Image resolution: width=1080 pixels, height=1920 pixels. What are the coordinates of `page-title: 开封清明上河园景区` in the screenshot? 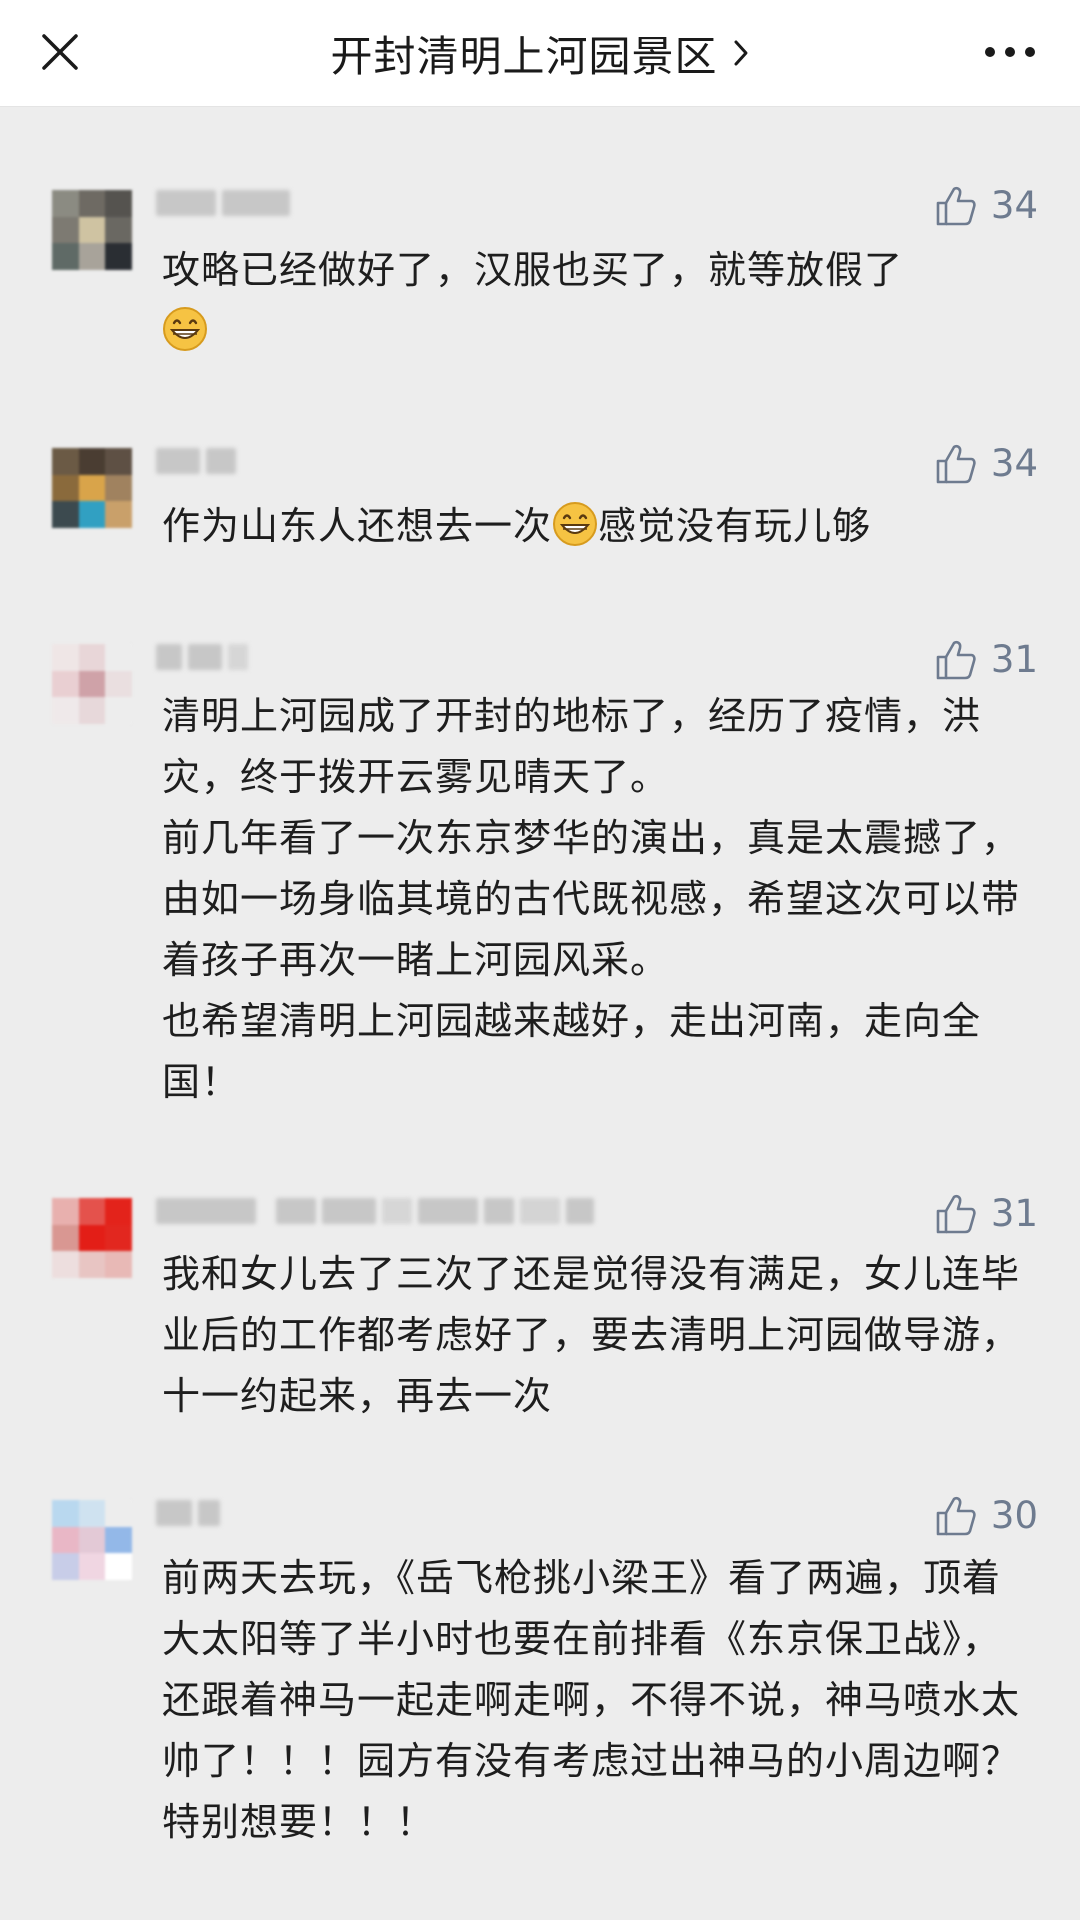 It's located at (523, 53).